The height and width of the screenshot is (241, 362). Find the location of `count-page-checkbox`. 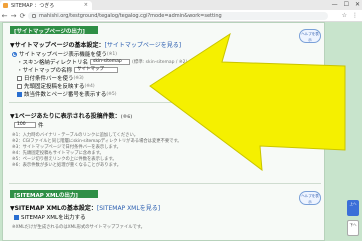

count-page-checkbox is located at coordinates (19, 94).